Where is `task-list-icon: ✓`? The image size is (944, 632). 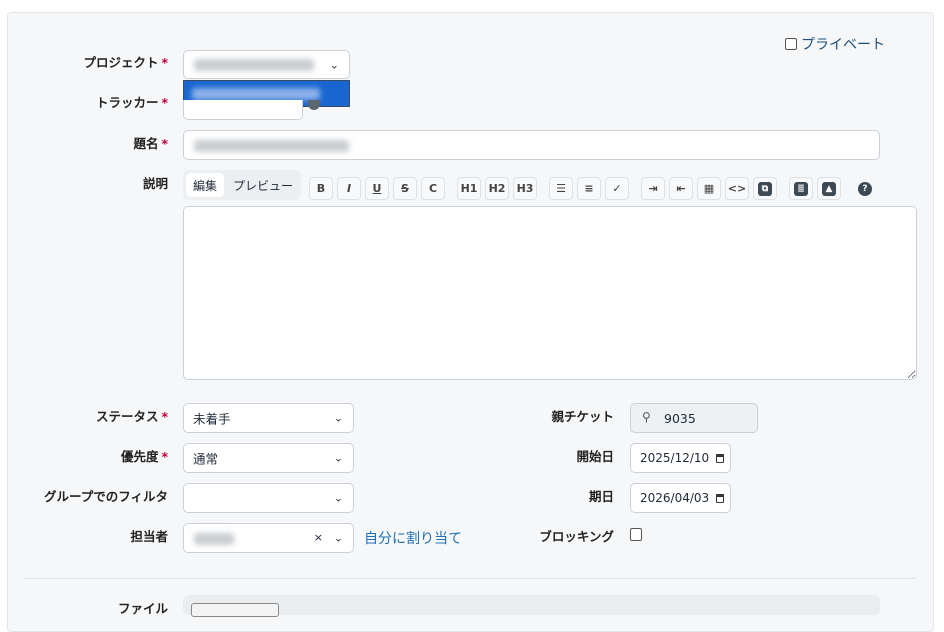
task-list-icon: ✓ is located at coordinates (617, 188).